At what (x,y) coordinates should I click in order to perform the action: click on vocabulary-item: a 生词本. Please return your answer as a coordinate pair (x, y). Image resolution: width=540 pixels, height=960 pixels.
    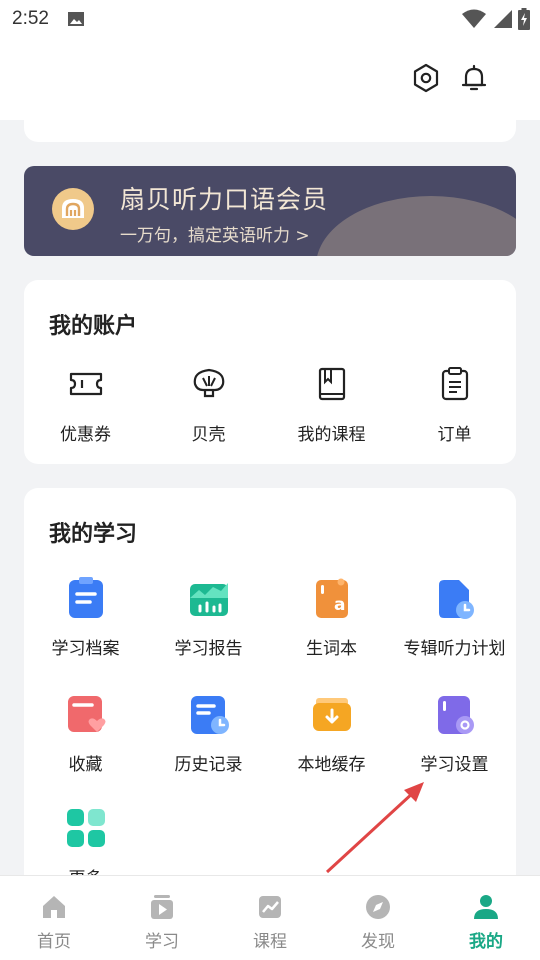
    Looking at the image, I should click on (331, 617).